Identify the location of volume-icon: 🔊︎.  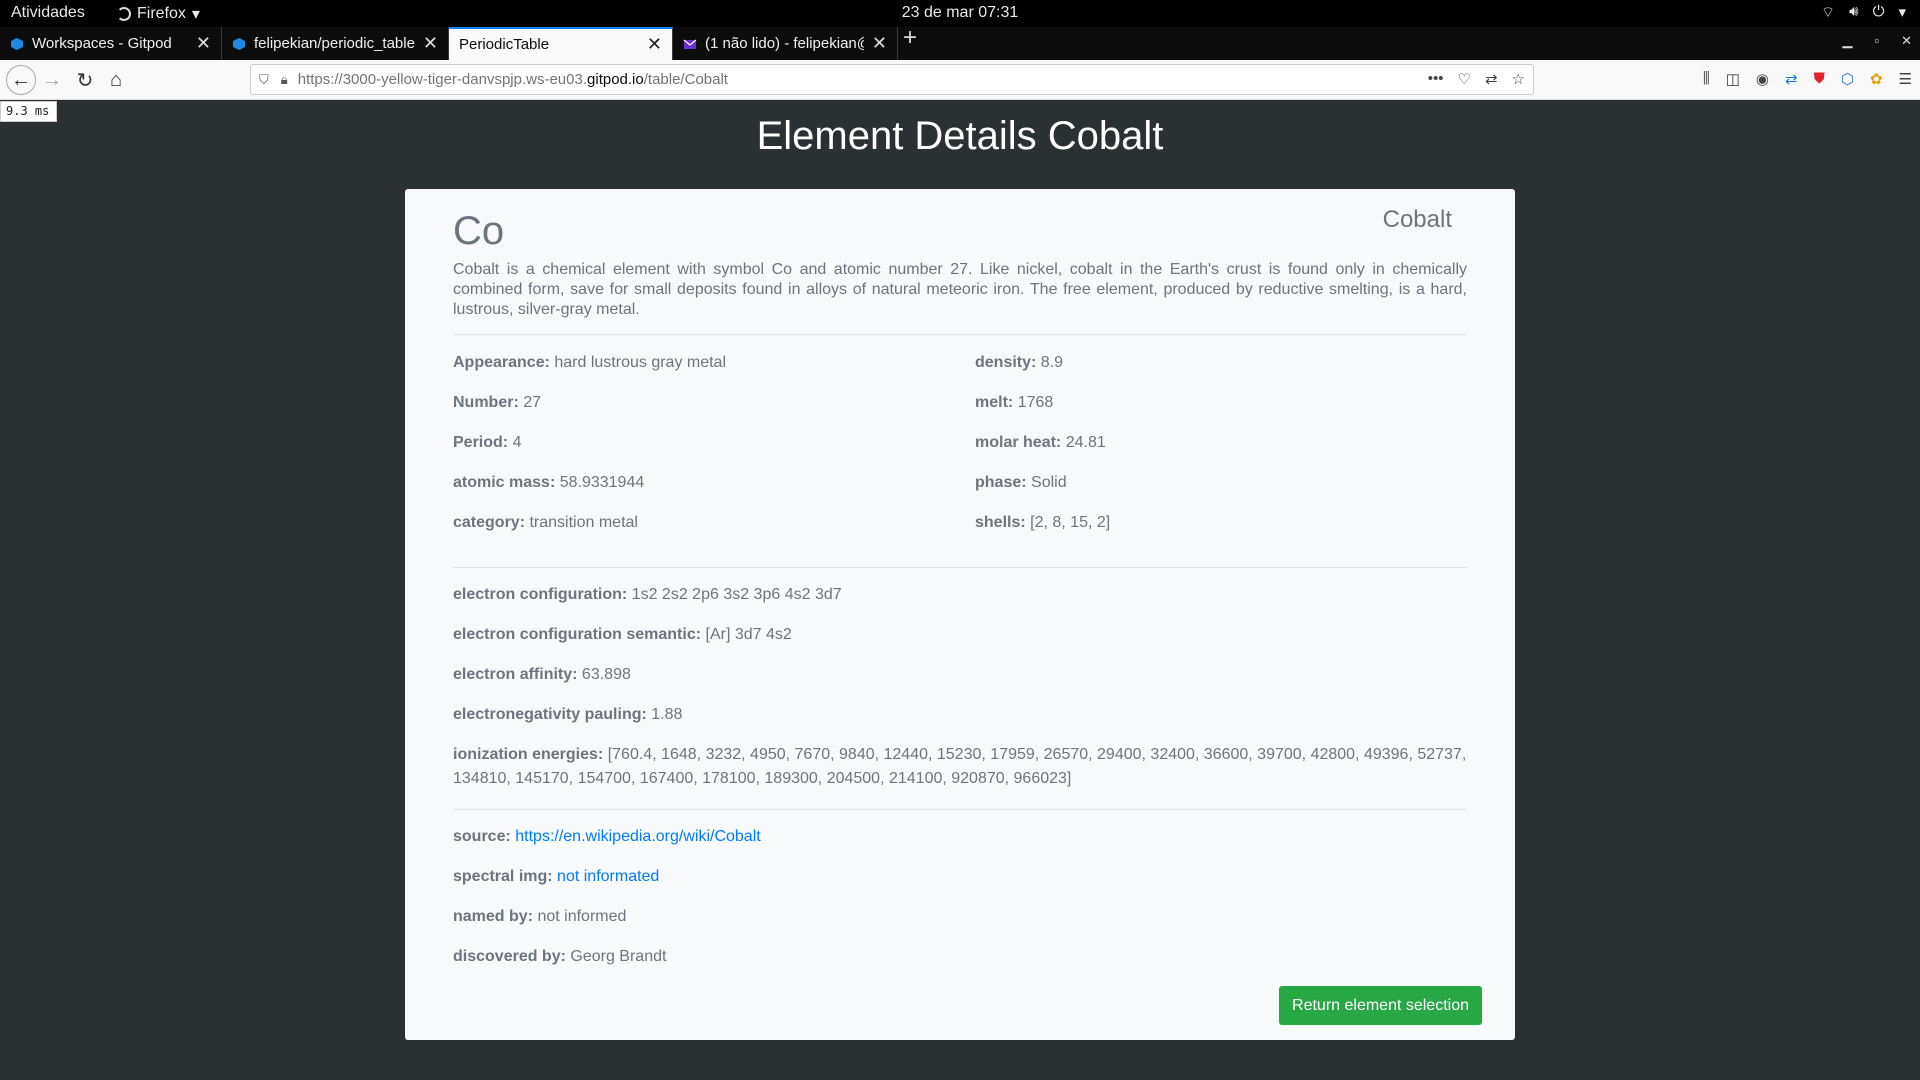
(1854, 11).